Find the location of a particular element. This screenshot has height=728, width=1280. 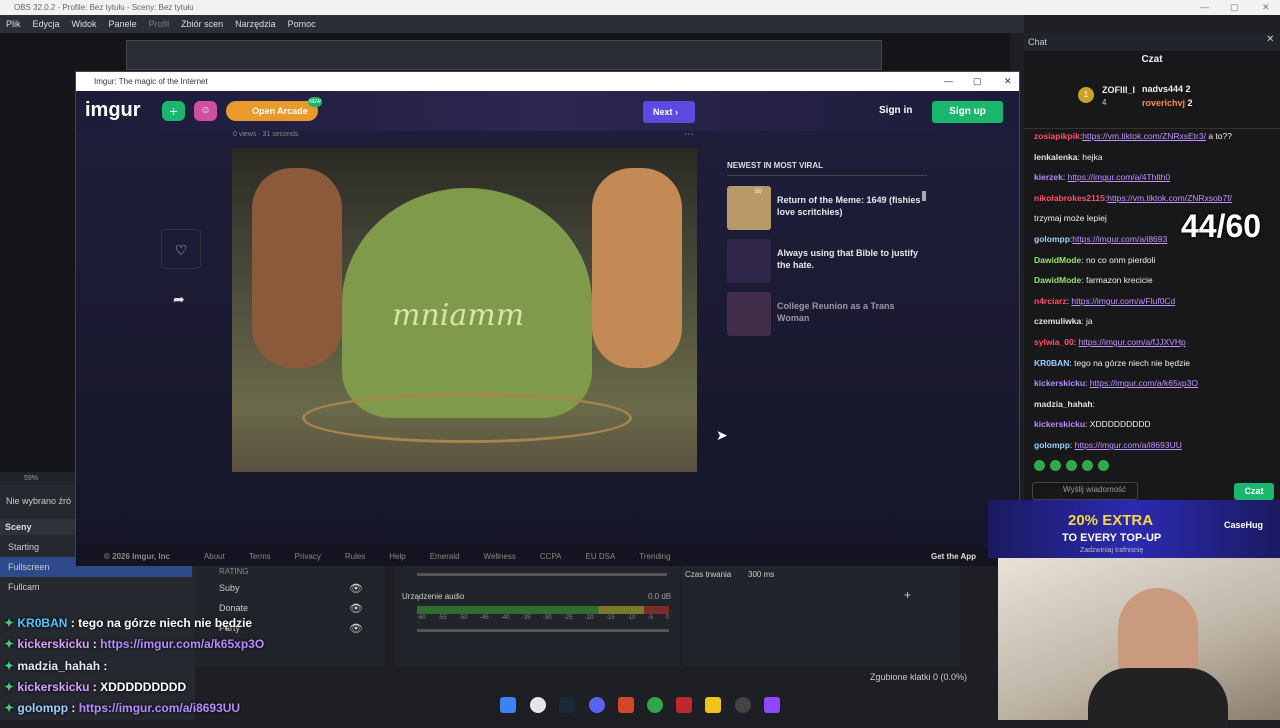

meme-gen-icon: ☺ is located at coordinates (205, 111).